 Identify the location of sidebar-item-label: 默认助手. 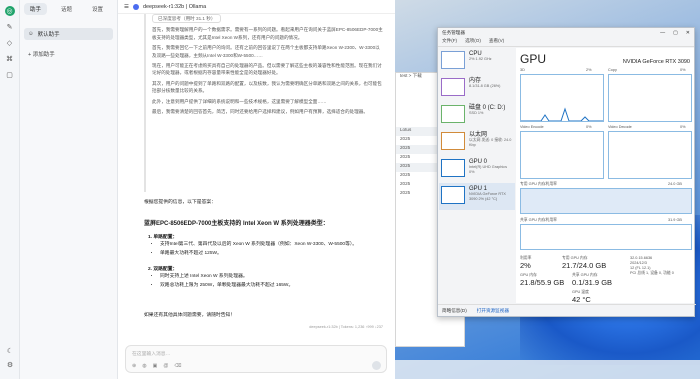
(48, 35).